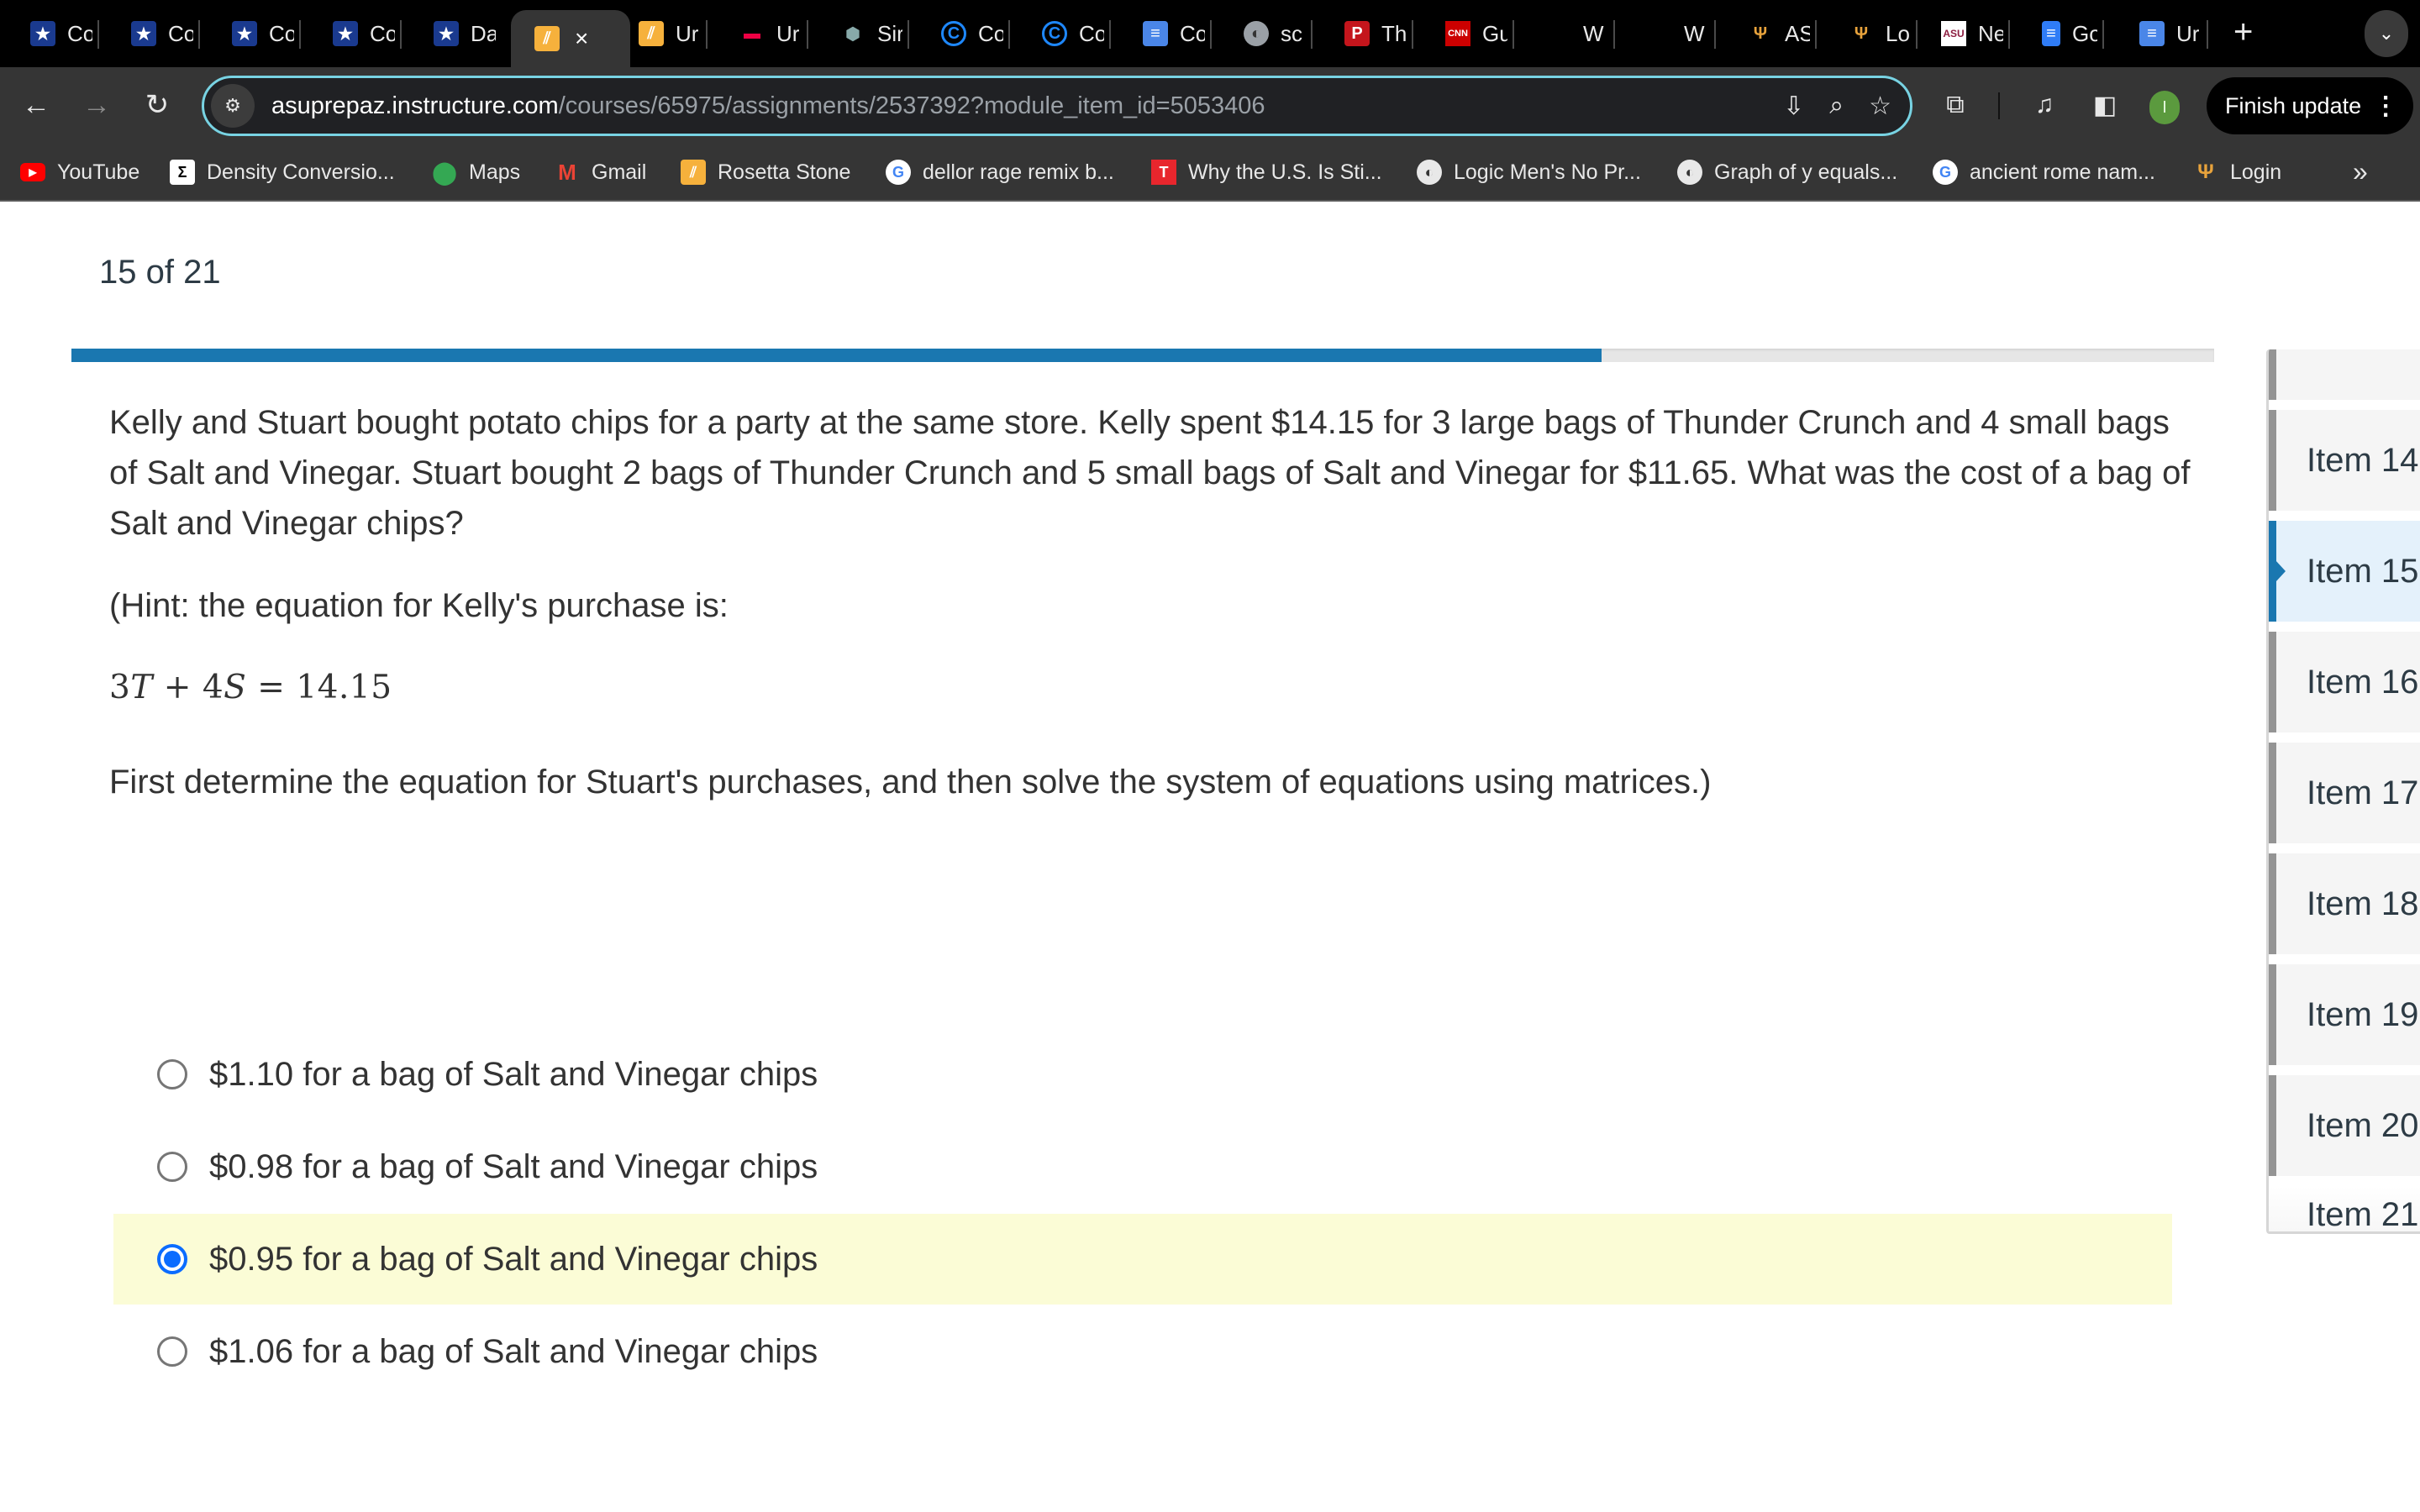 Image resolution: width=2420 pixels, height=1512 pixels. Describe the element at coordinates (1278, 33) in the screenshot. I see `browser-tab: ◐ sc` at that location.